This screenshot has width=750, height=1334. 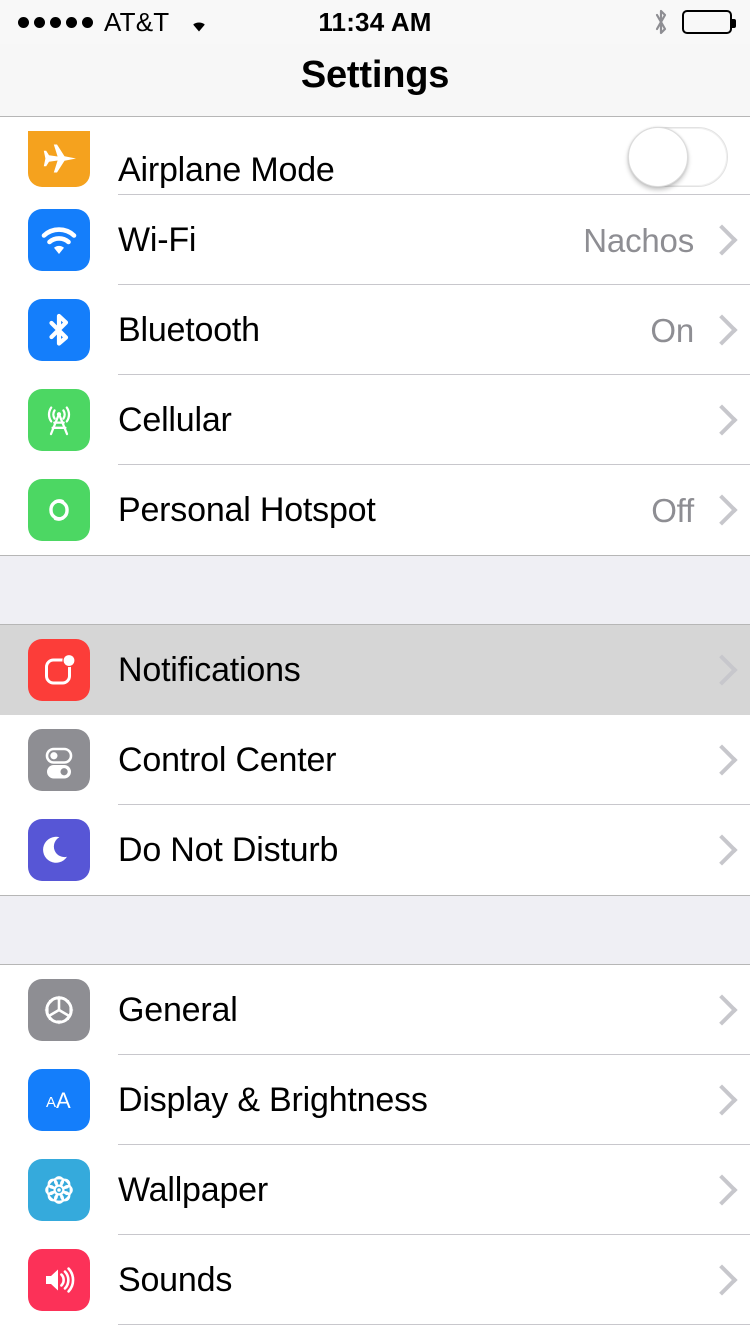 What do you see at coordinates (59, 1190) in the screenshot?
I see `flower-icon` at bounding box center [59, 1190].